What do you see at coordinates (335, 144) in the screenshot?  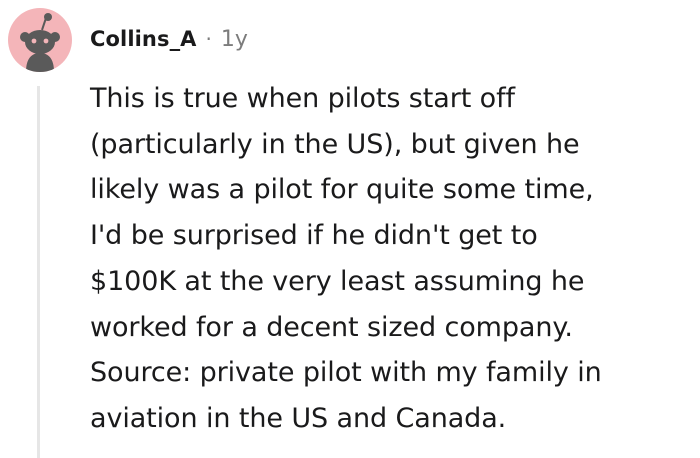 I see `comment-line: (particularly in the US), but given he` at bounding box center [335, 144].